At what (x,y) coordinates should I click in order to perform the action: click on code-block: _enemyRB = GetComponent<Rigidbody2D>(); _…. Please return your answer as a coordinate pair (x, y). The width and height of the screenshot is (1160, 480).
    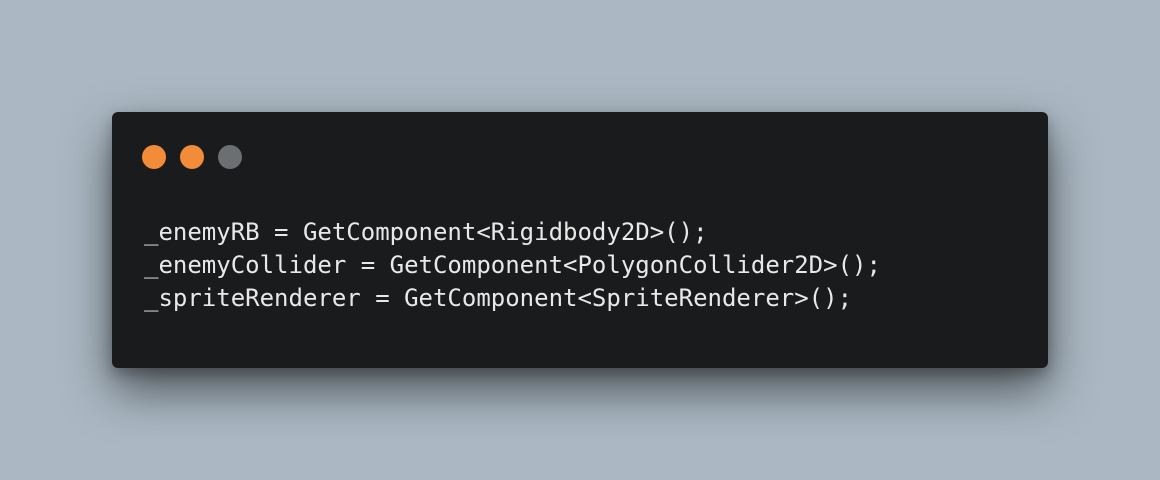
    Looking at the image, I should click on (512, 265).